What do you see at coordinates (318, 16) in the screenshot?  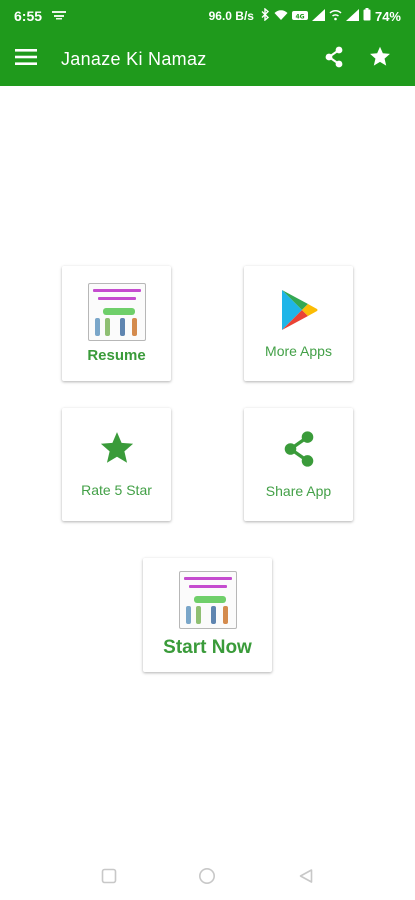 I see `signal-icon` at bounding box center [318, 16].